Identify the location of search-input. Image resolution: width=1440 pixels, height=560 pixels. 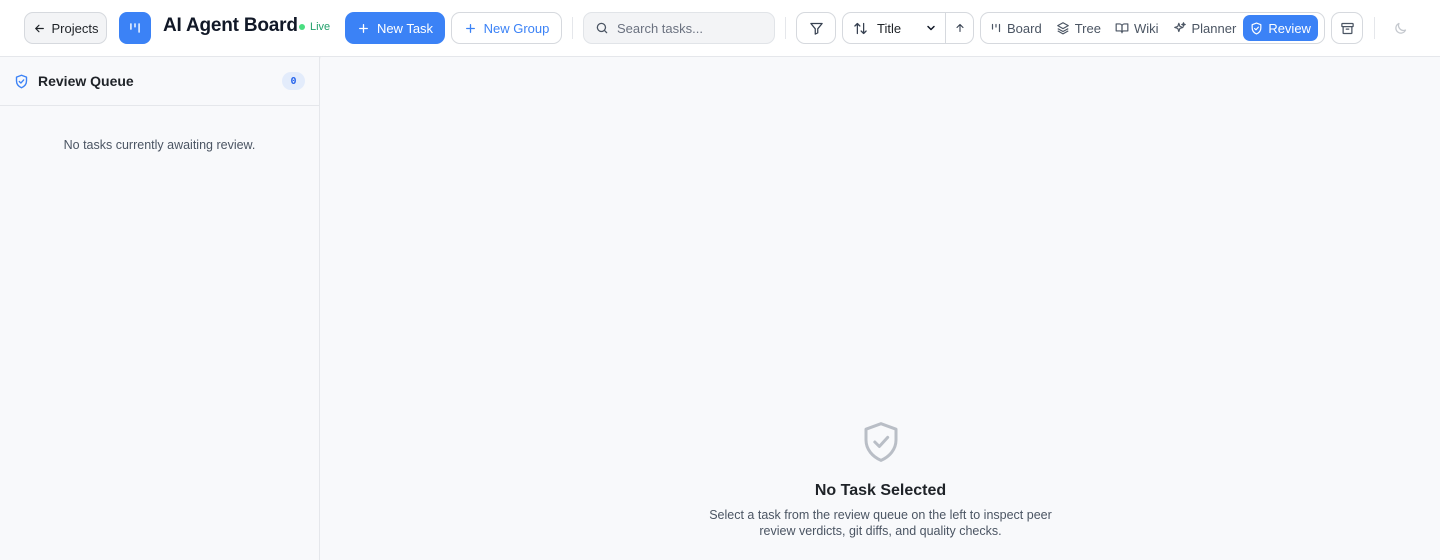
(692, 28).